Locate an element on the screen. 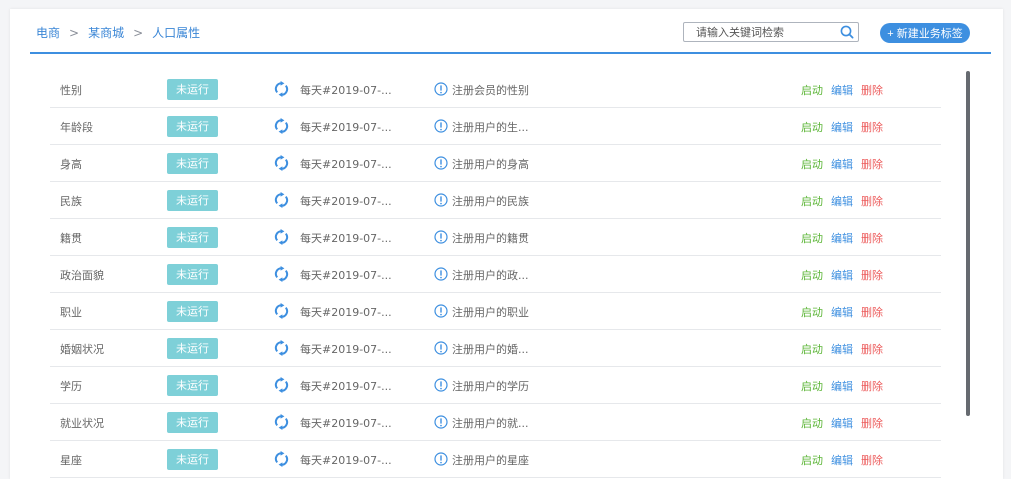 The height and width of the screenshot is (479, 1011). search-icon is located at coordinates (847, 32).